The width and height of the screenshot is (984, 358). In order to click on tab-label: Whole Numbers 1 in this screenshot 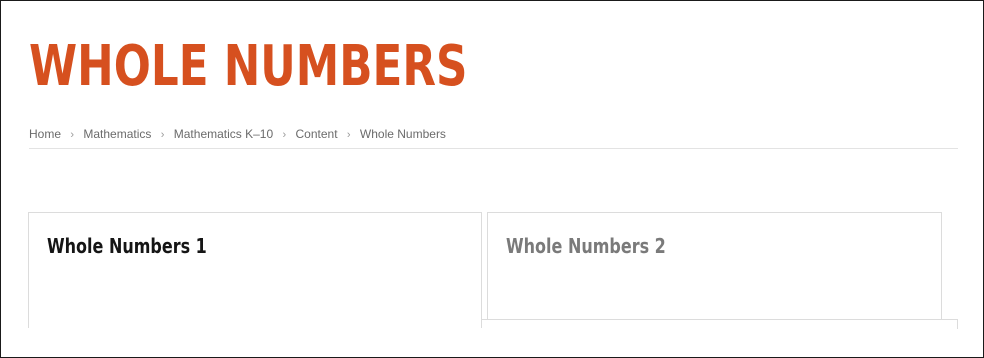, I will do `click(127, 246)`.